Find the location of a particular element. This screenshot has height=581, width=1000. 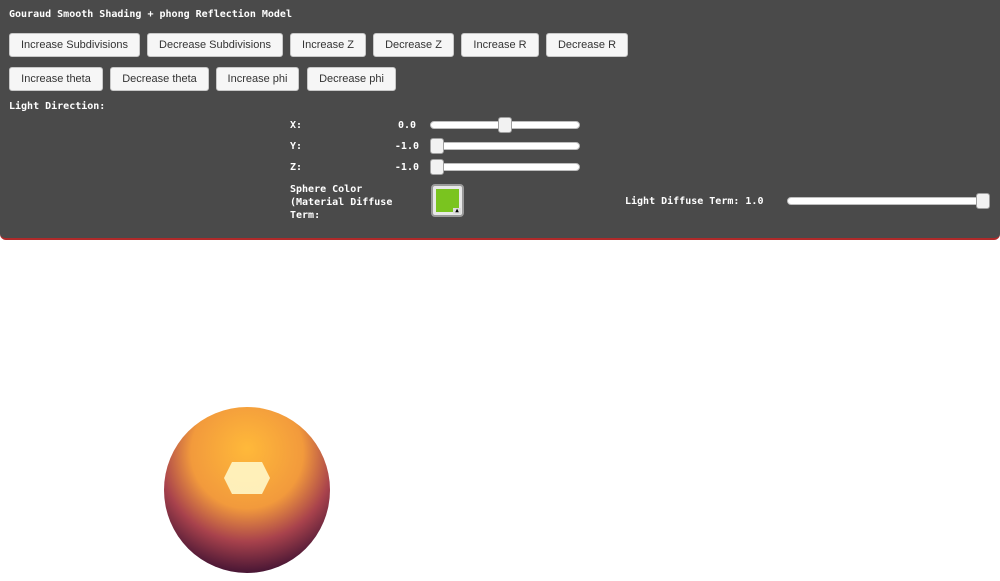

decrease-theta-button: Decrease theta is located at coordinates (159, 79).